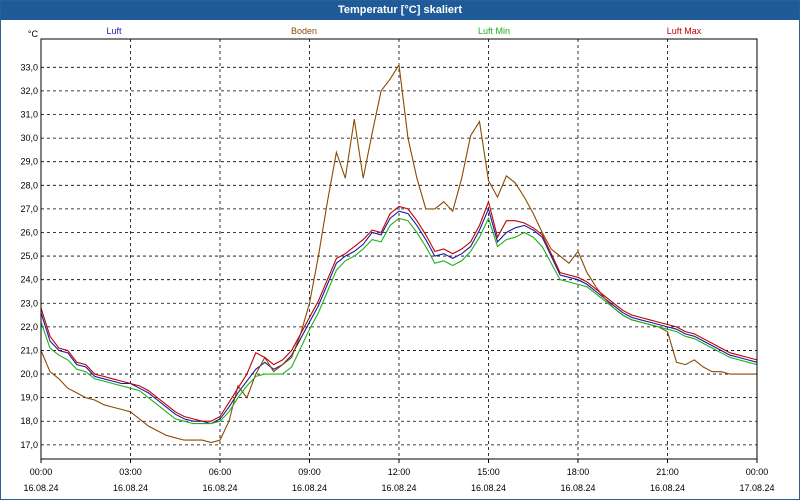  What do you see at coordinates (29, 303) in the screenshot?
I see `y-tick-label: 23,0` at bounding box center [29, 303].